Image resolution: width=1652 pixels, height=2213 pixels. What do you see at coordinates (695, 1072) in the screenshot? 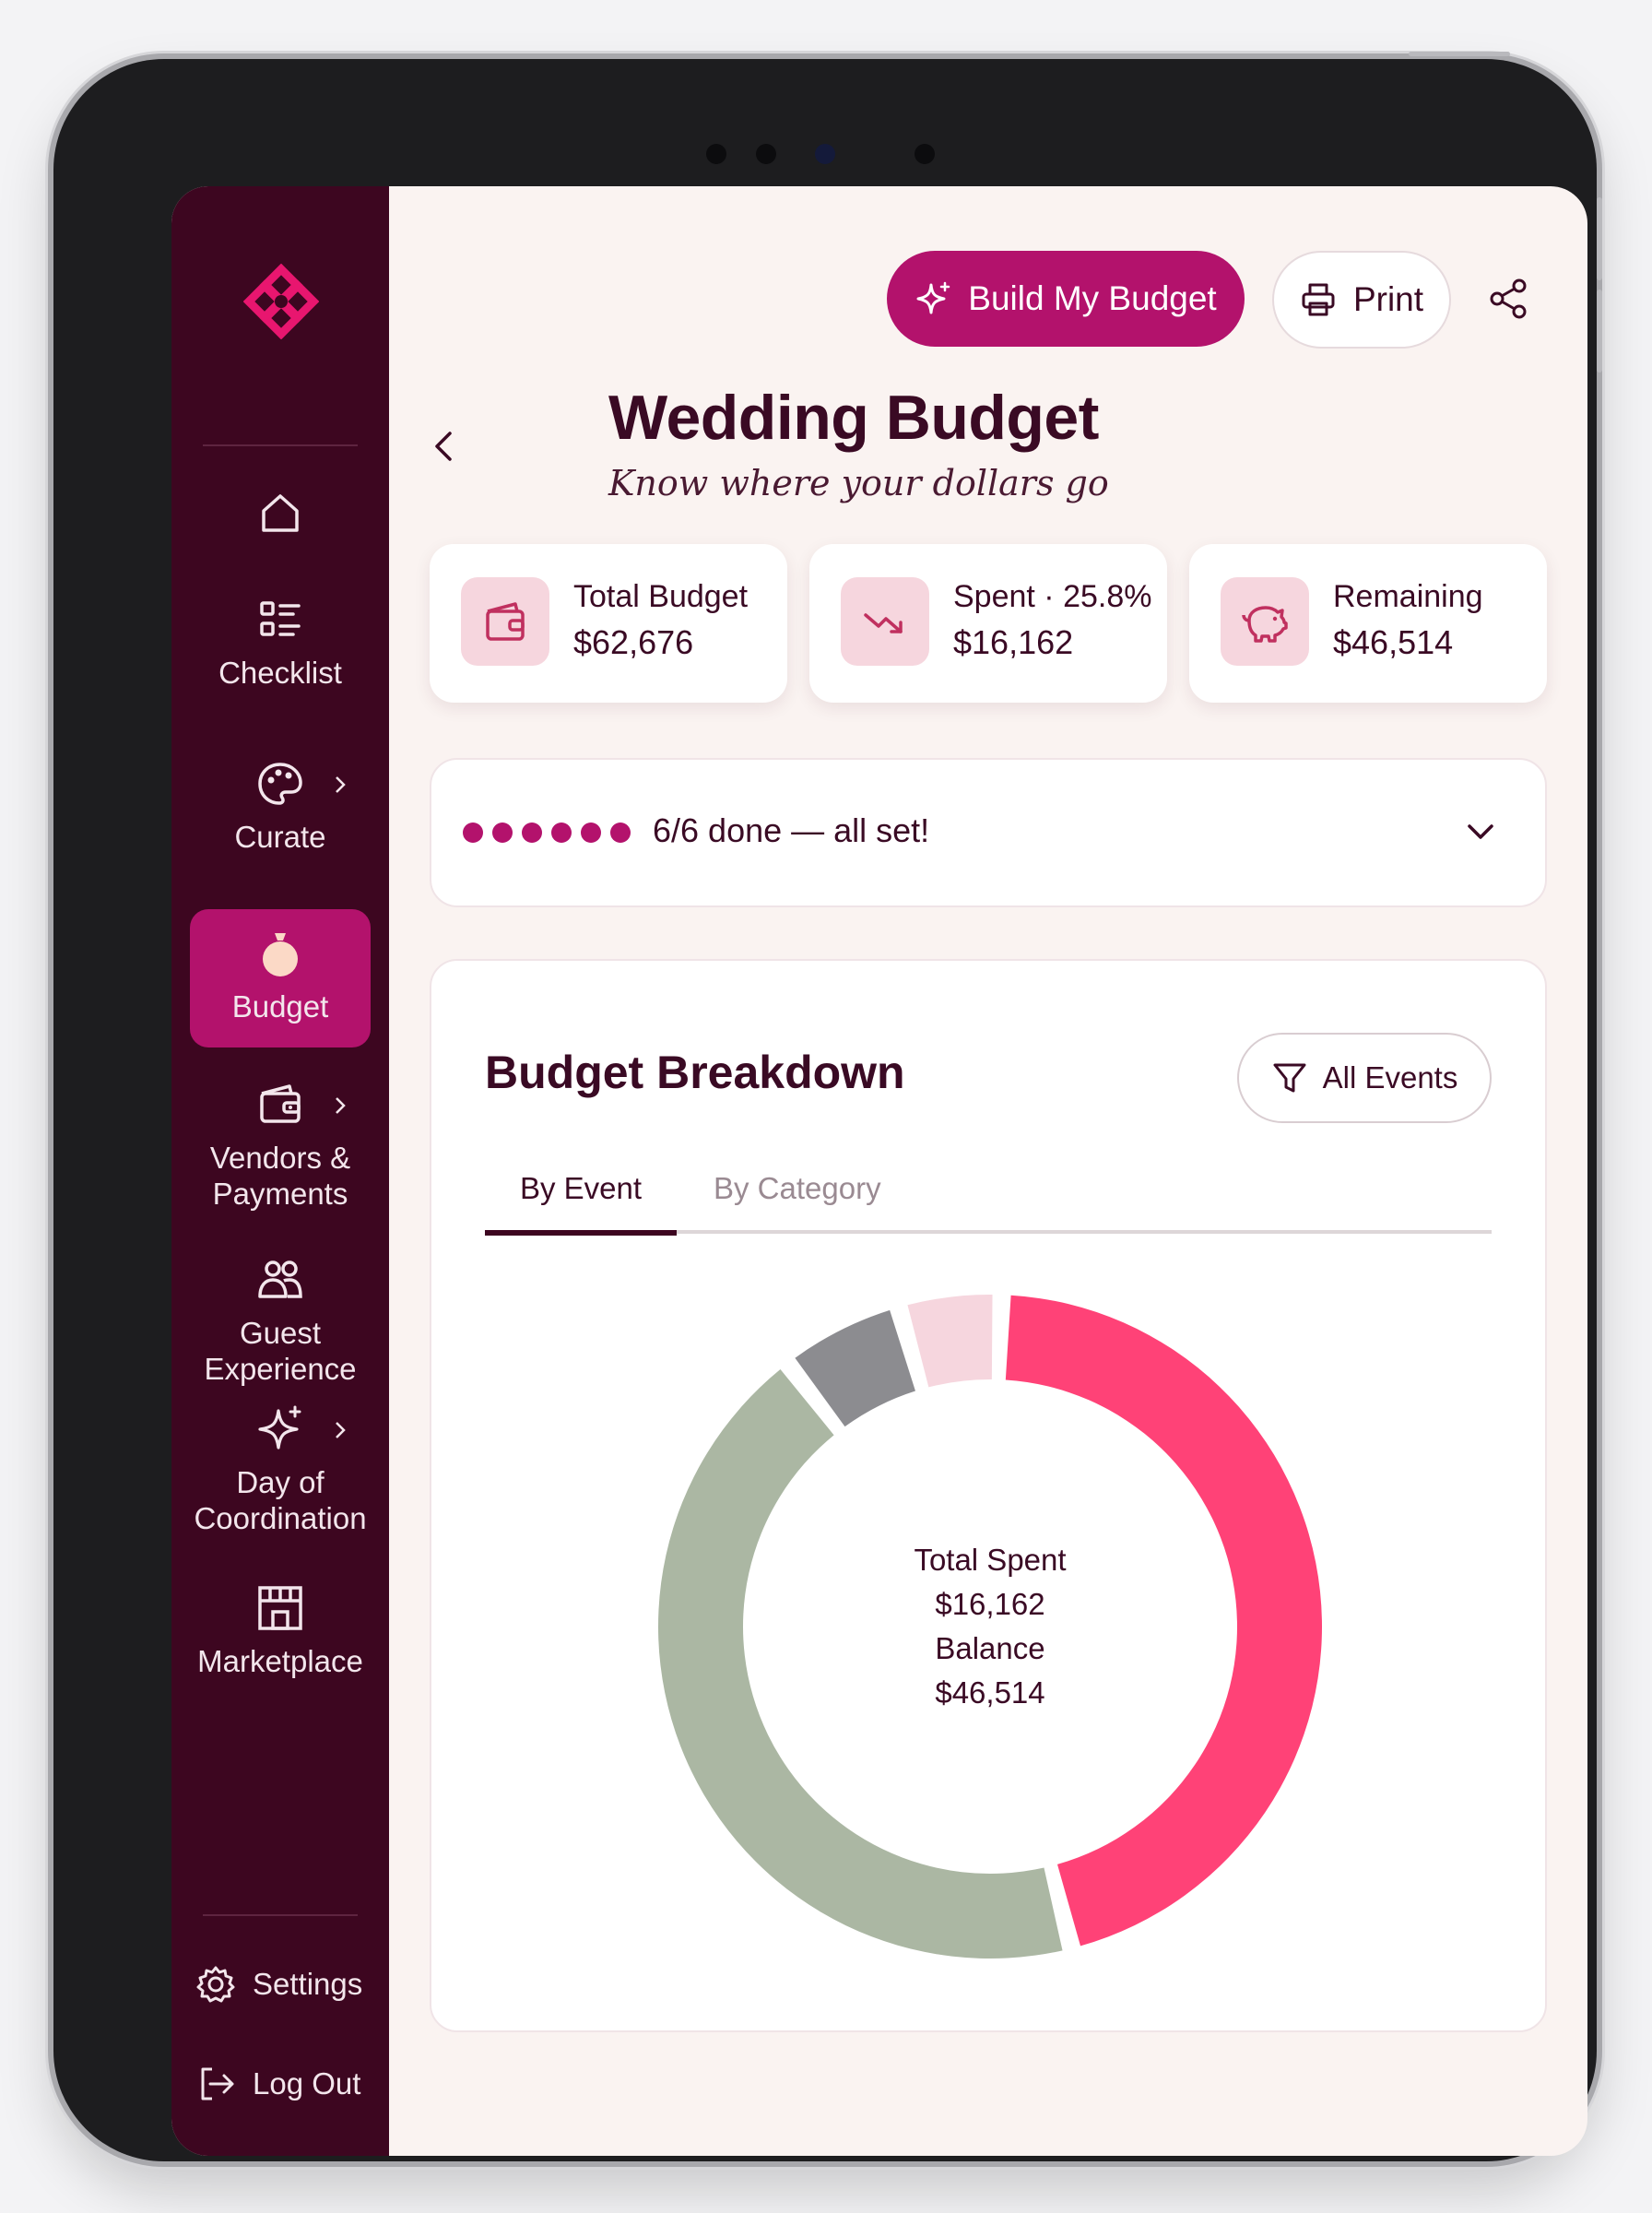
I see `breakdown-title: Budget Breakdown` at bounding box center [695, 1072].